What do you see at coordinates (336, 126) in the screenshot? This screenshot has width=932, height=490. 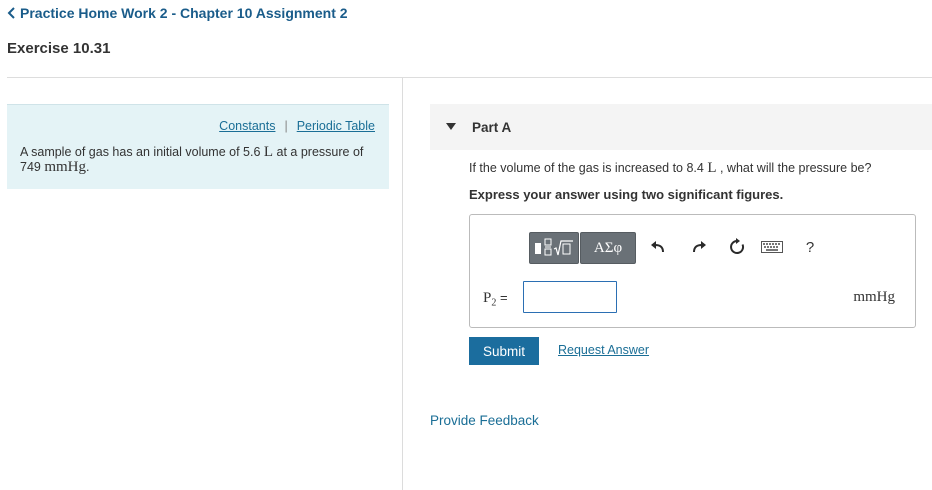 I see `periodic-table-link: Periodic Table` at bounding box center [336, 126].